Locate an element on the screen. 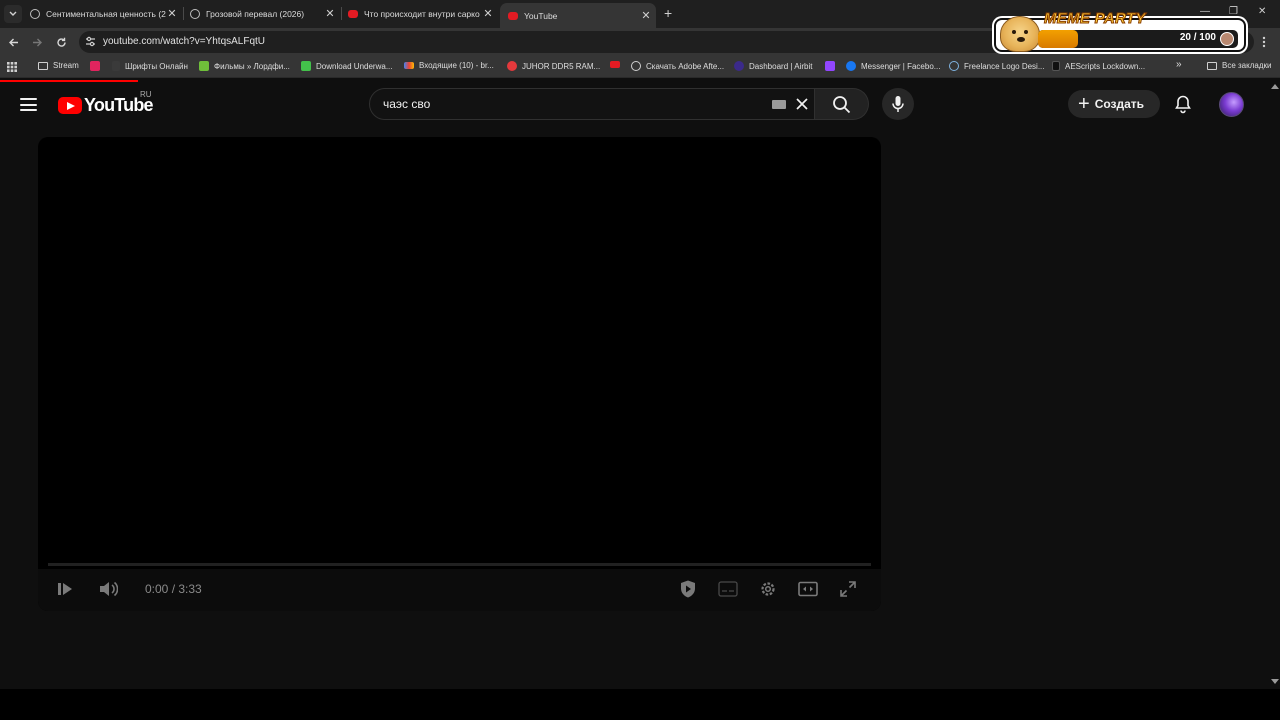 The image size is (1280, 720). subtitles-icon is located at coordinates (728, 589).